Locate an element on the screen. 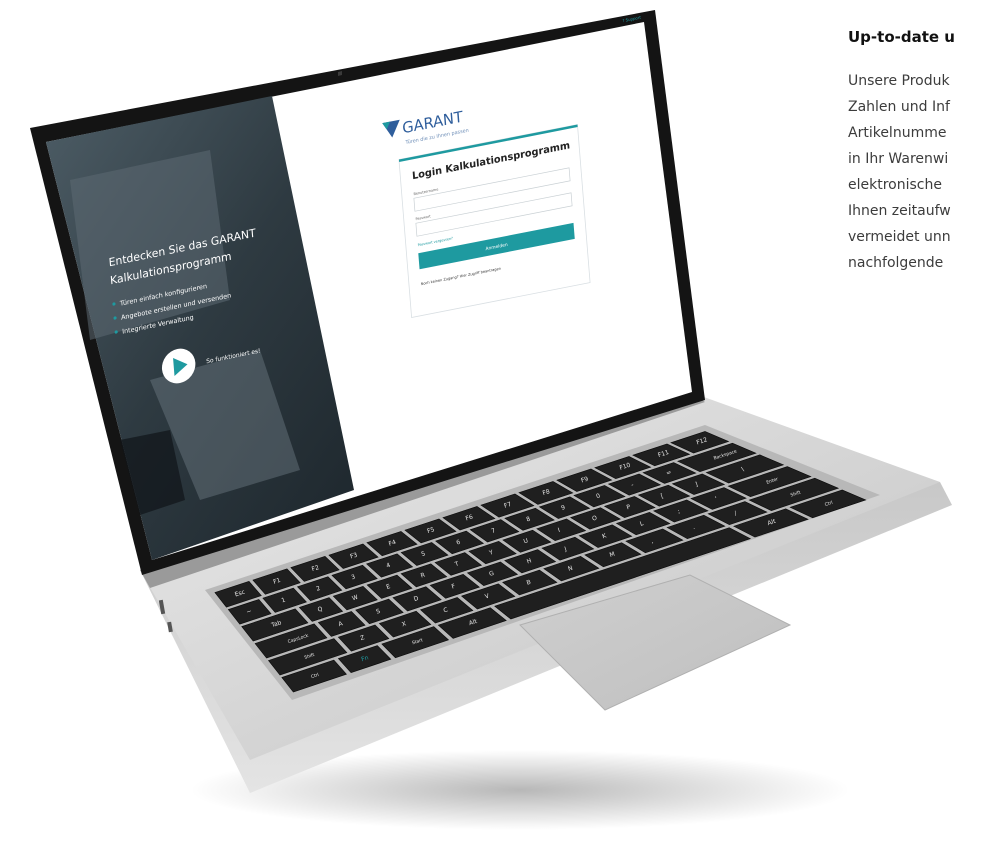 The height and width of the screenshot is (851, 1005). side-paragraph-line: elektronische is located at coordinates (895, 185).